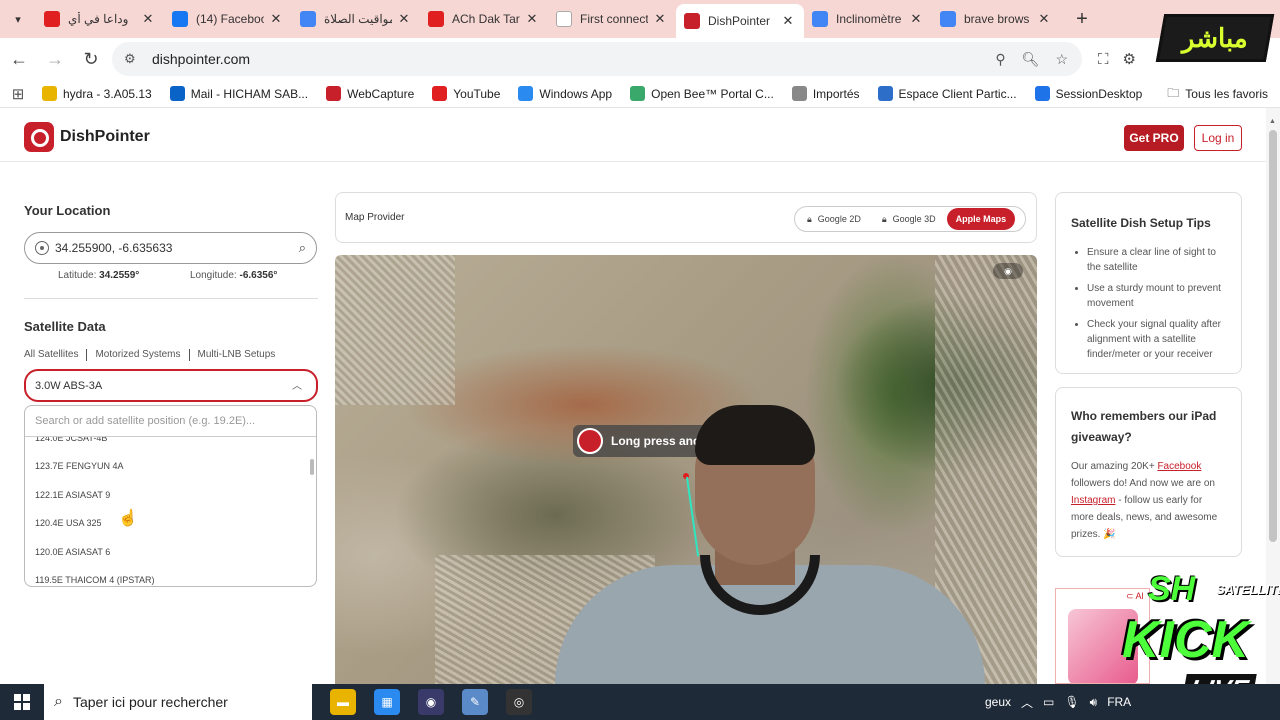 The height and width of the screenshot is (720, 1280). I want to click on reload-icon: ↻, so click(91, 59).